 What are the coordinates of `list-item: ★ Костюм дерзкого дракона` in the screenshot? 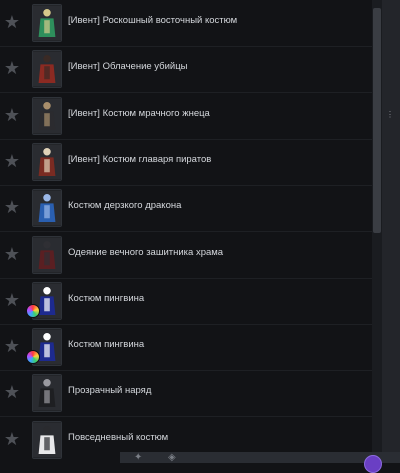 It's located at (186, 209).